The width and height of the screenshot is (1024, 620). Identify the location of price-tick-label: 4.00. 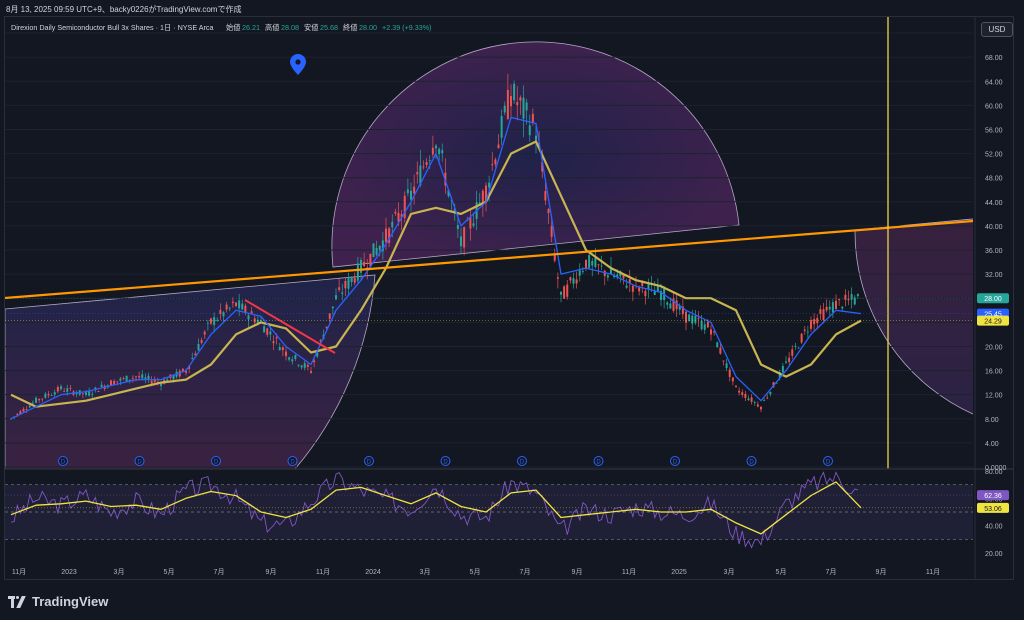
(992, 444).